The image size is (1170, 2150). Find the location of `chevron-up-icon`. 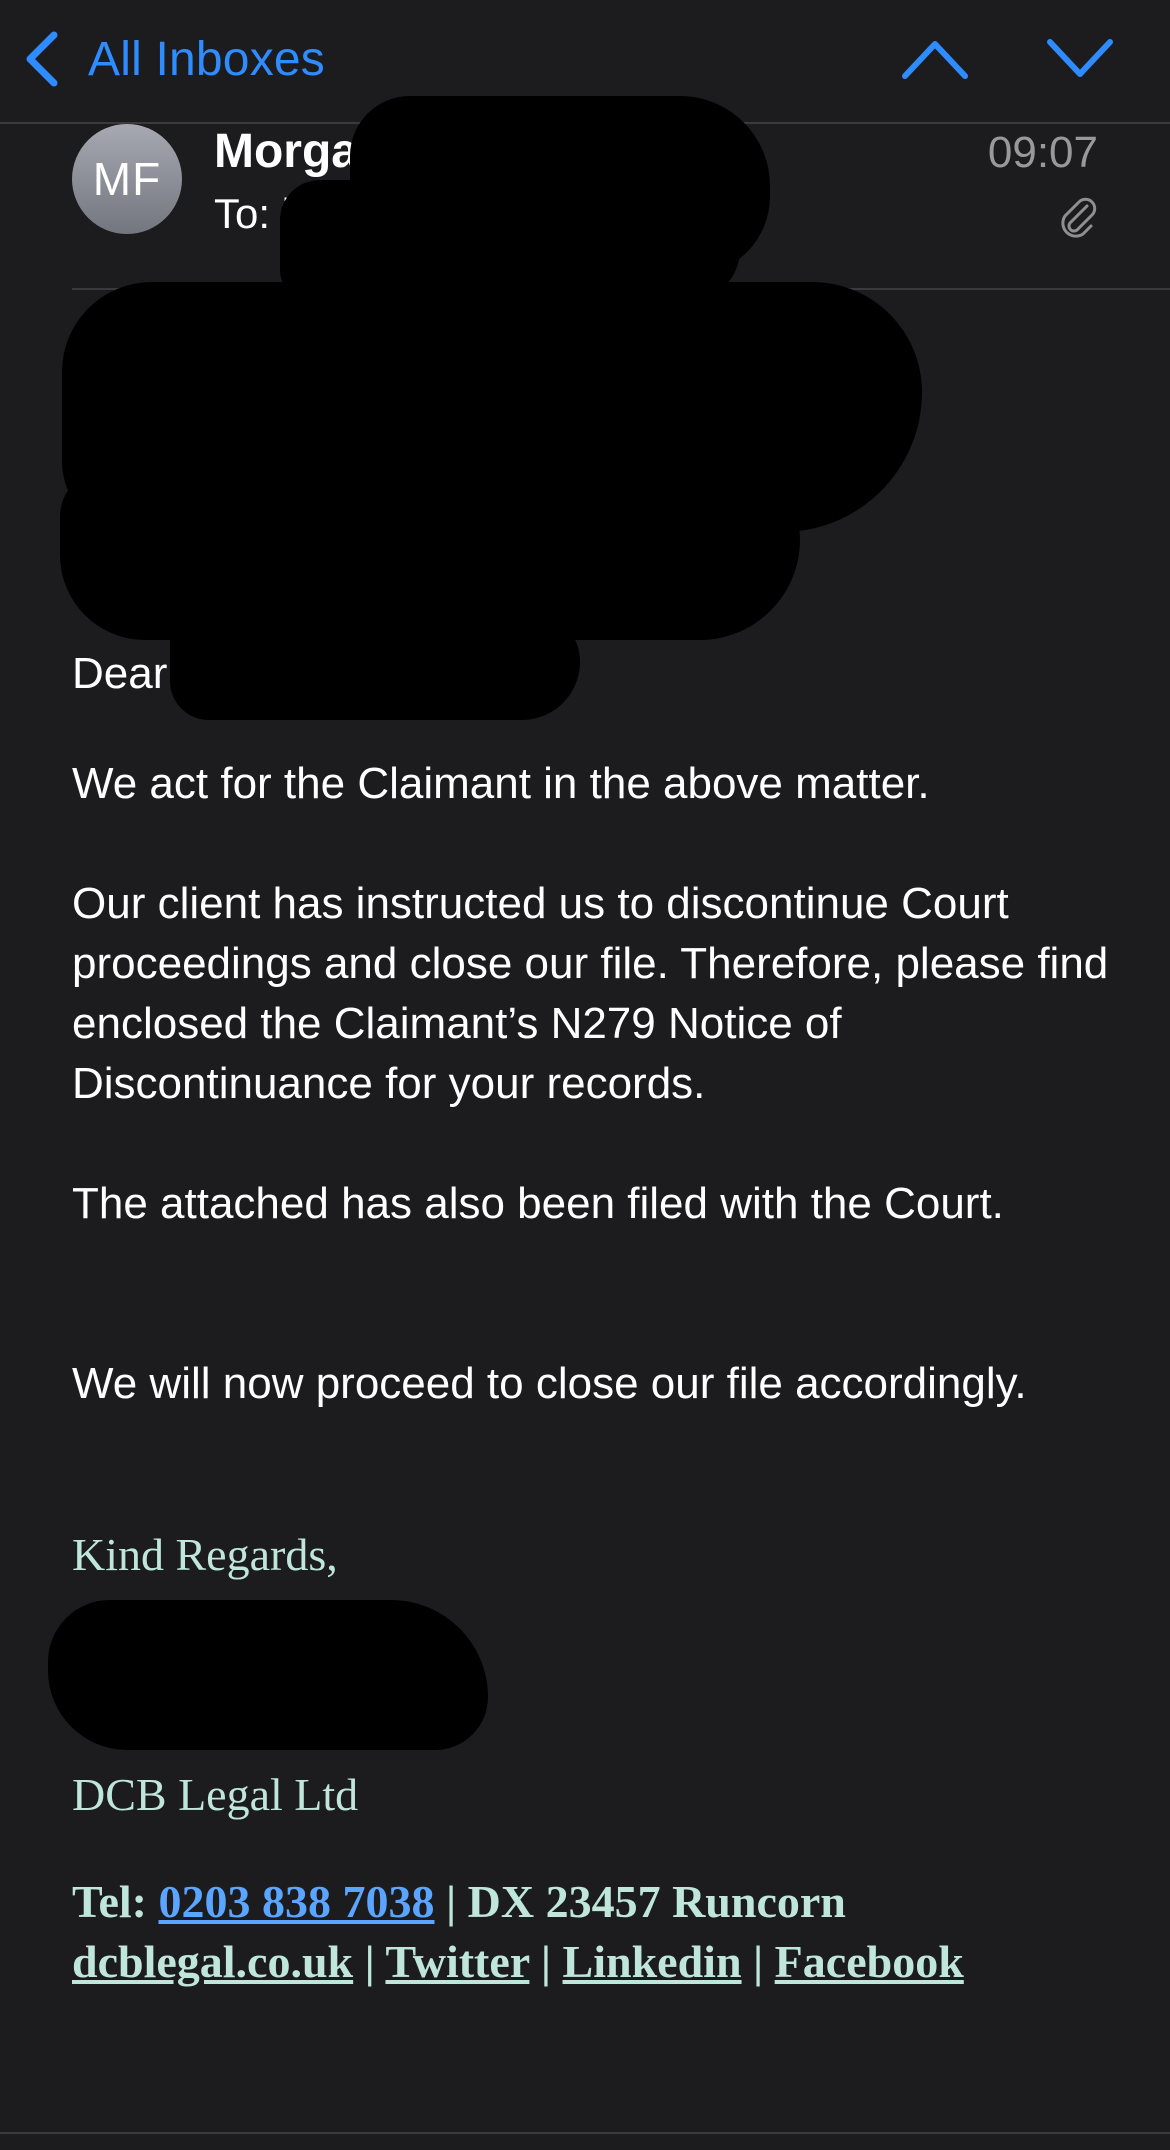

chevron-up-icon is located at coordinates (935, 58).